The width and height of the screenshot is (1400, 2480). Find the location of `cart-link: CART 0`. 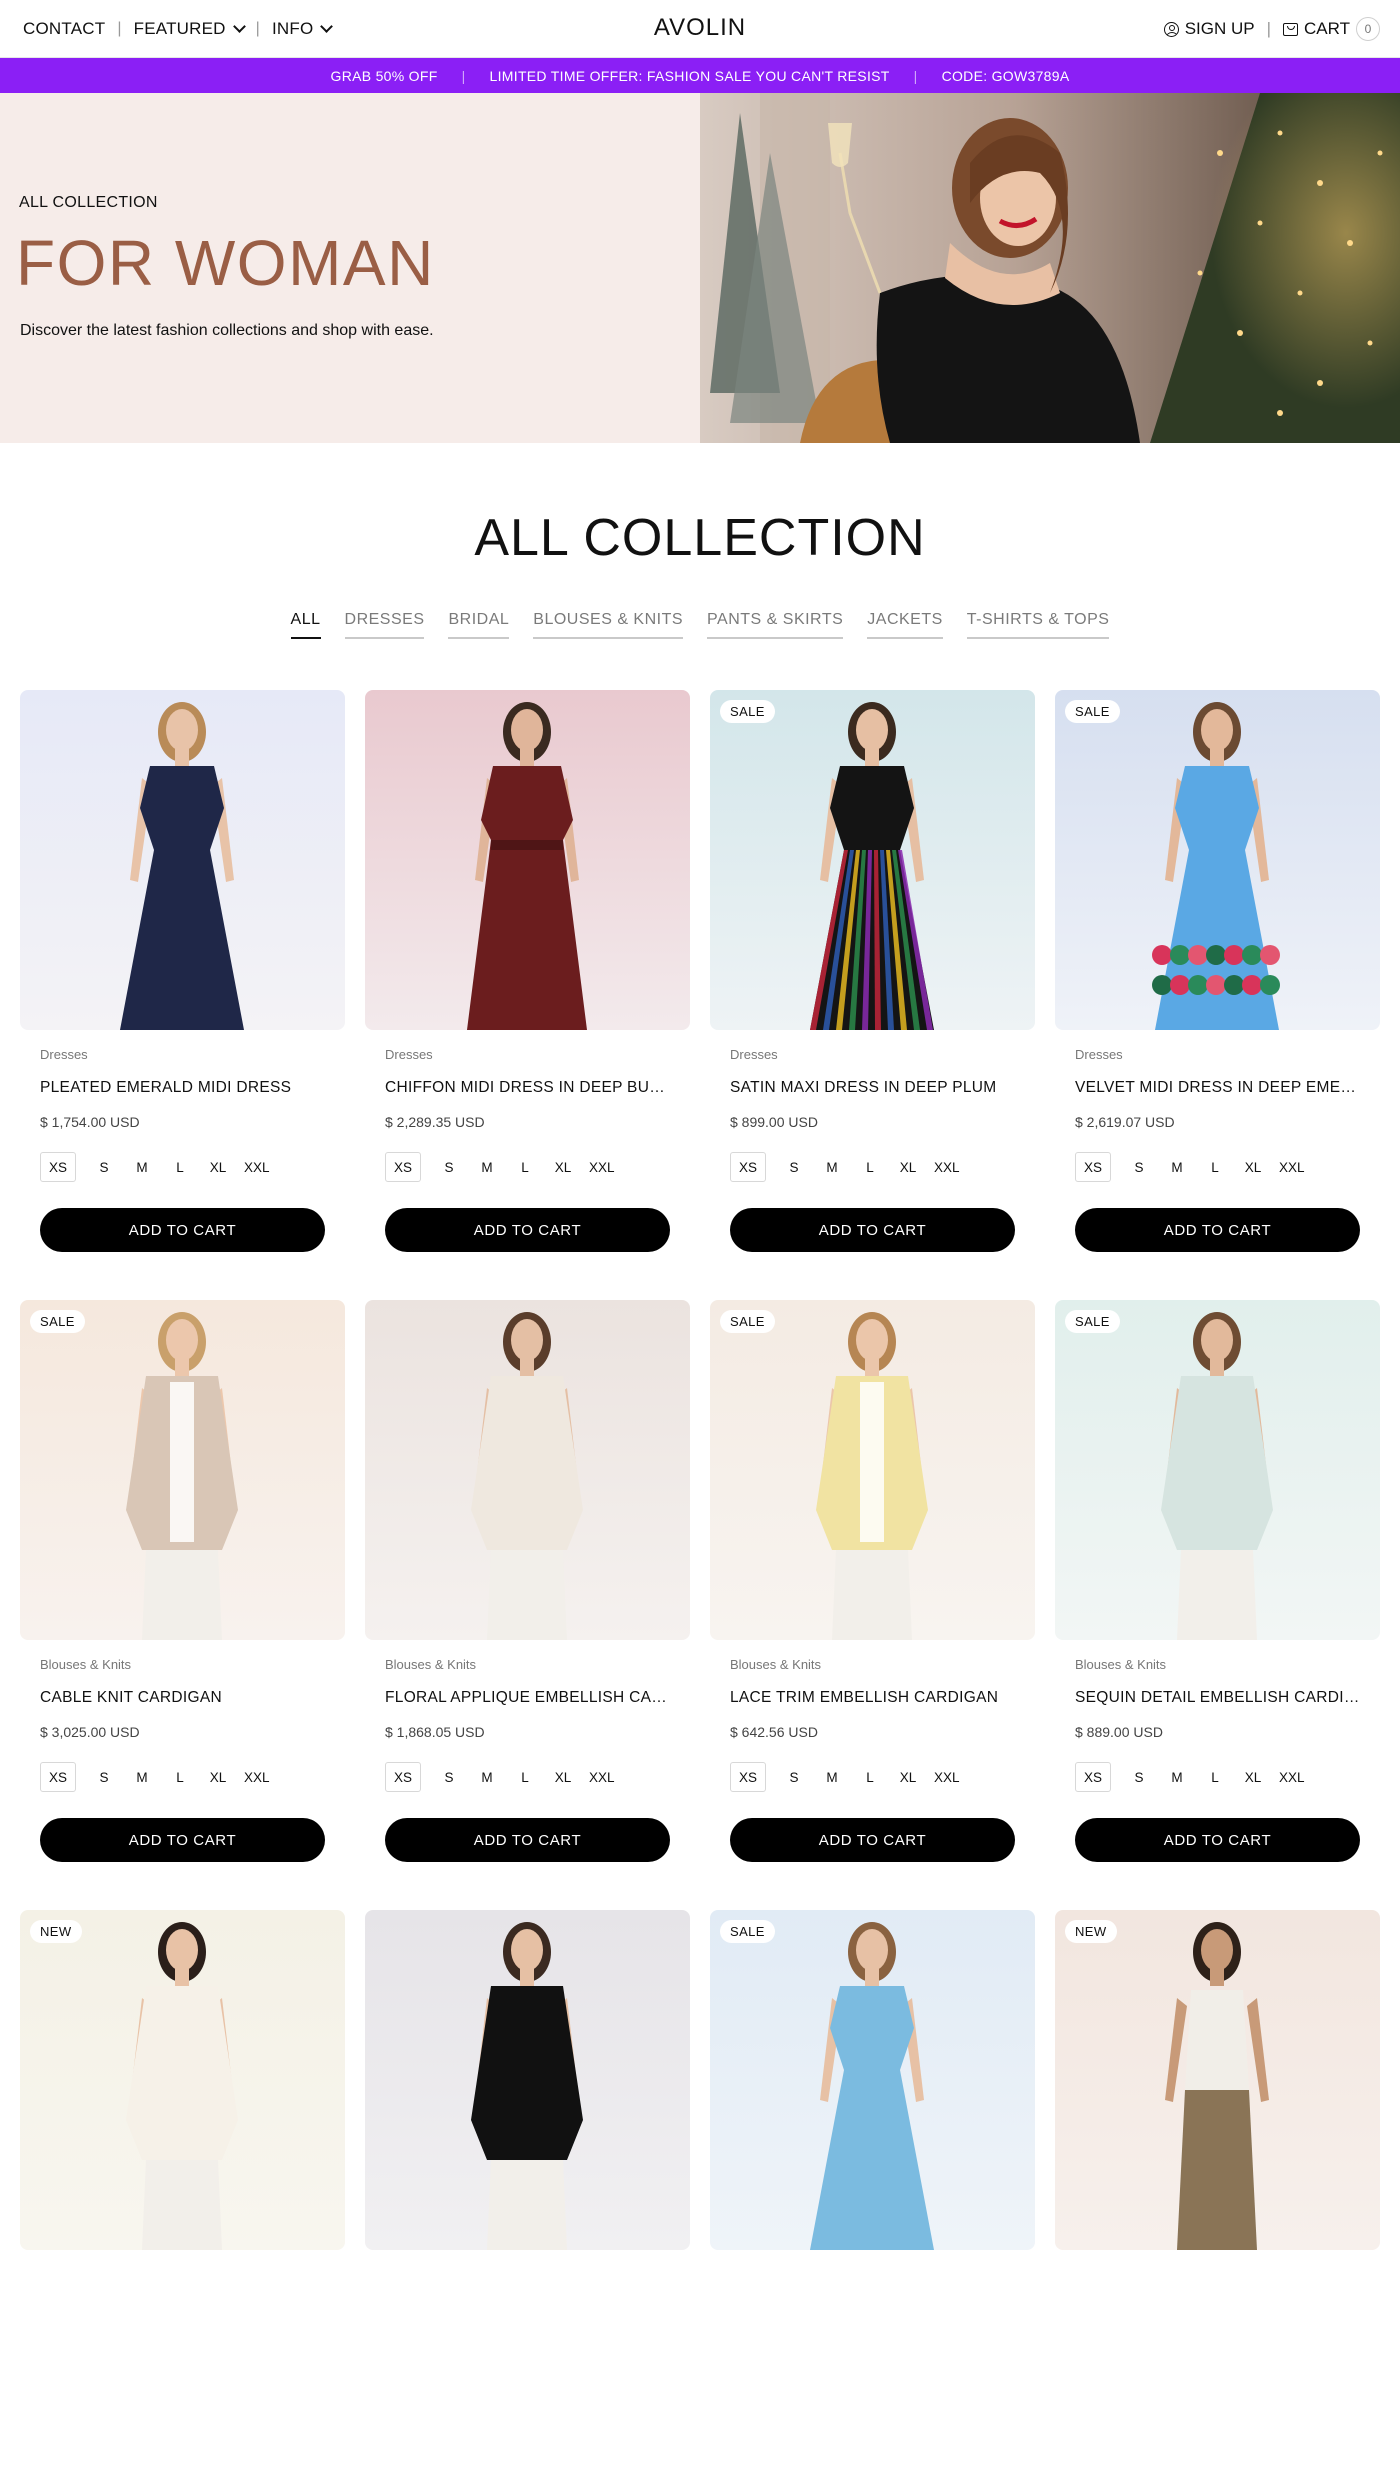

cart-link: CART 0 is located at coordinates (1331, 29).